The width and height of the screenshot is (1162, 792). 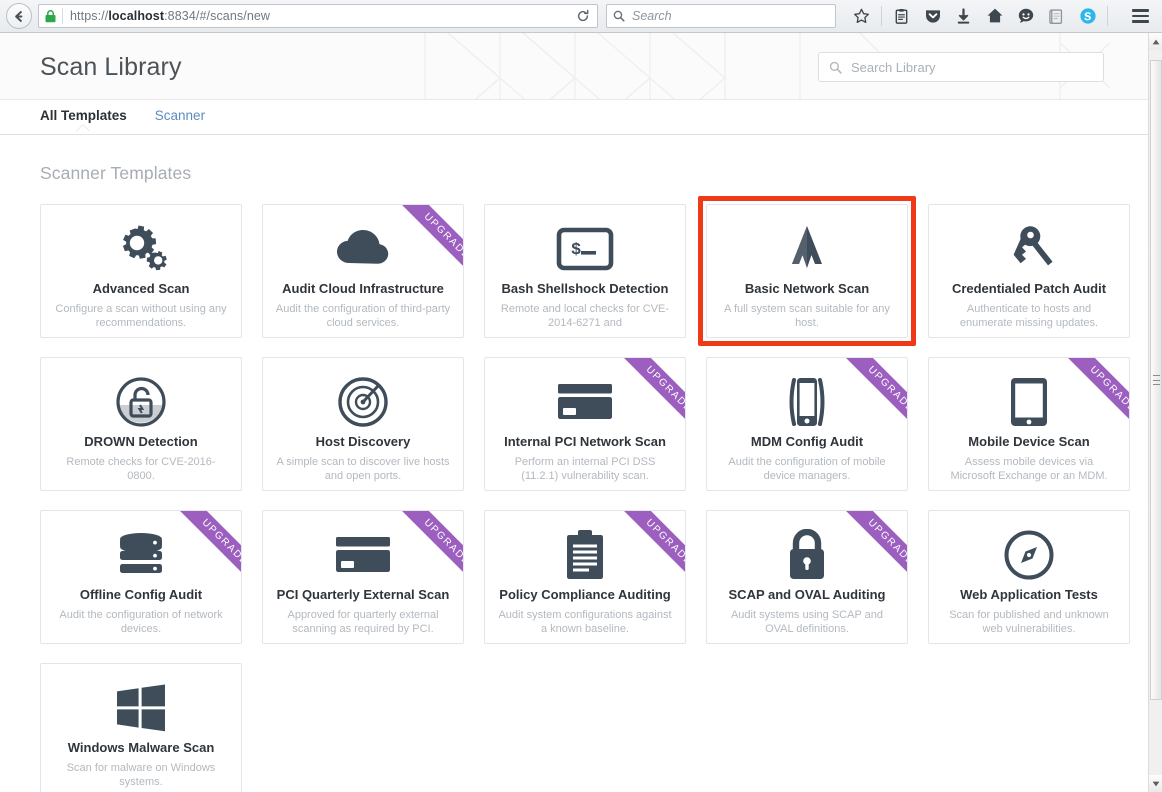 What do you see at coordinates (363, 249) in the screenshot?
I see `cloud-icon` at bounding box center [363, 249].